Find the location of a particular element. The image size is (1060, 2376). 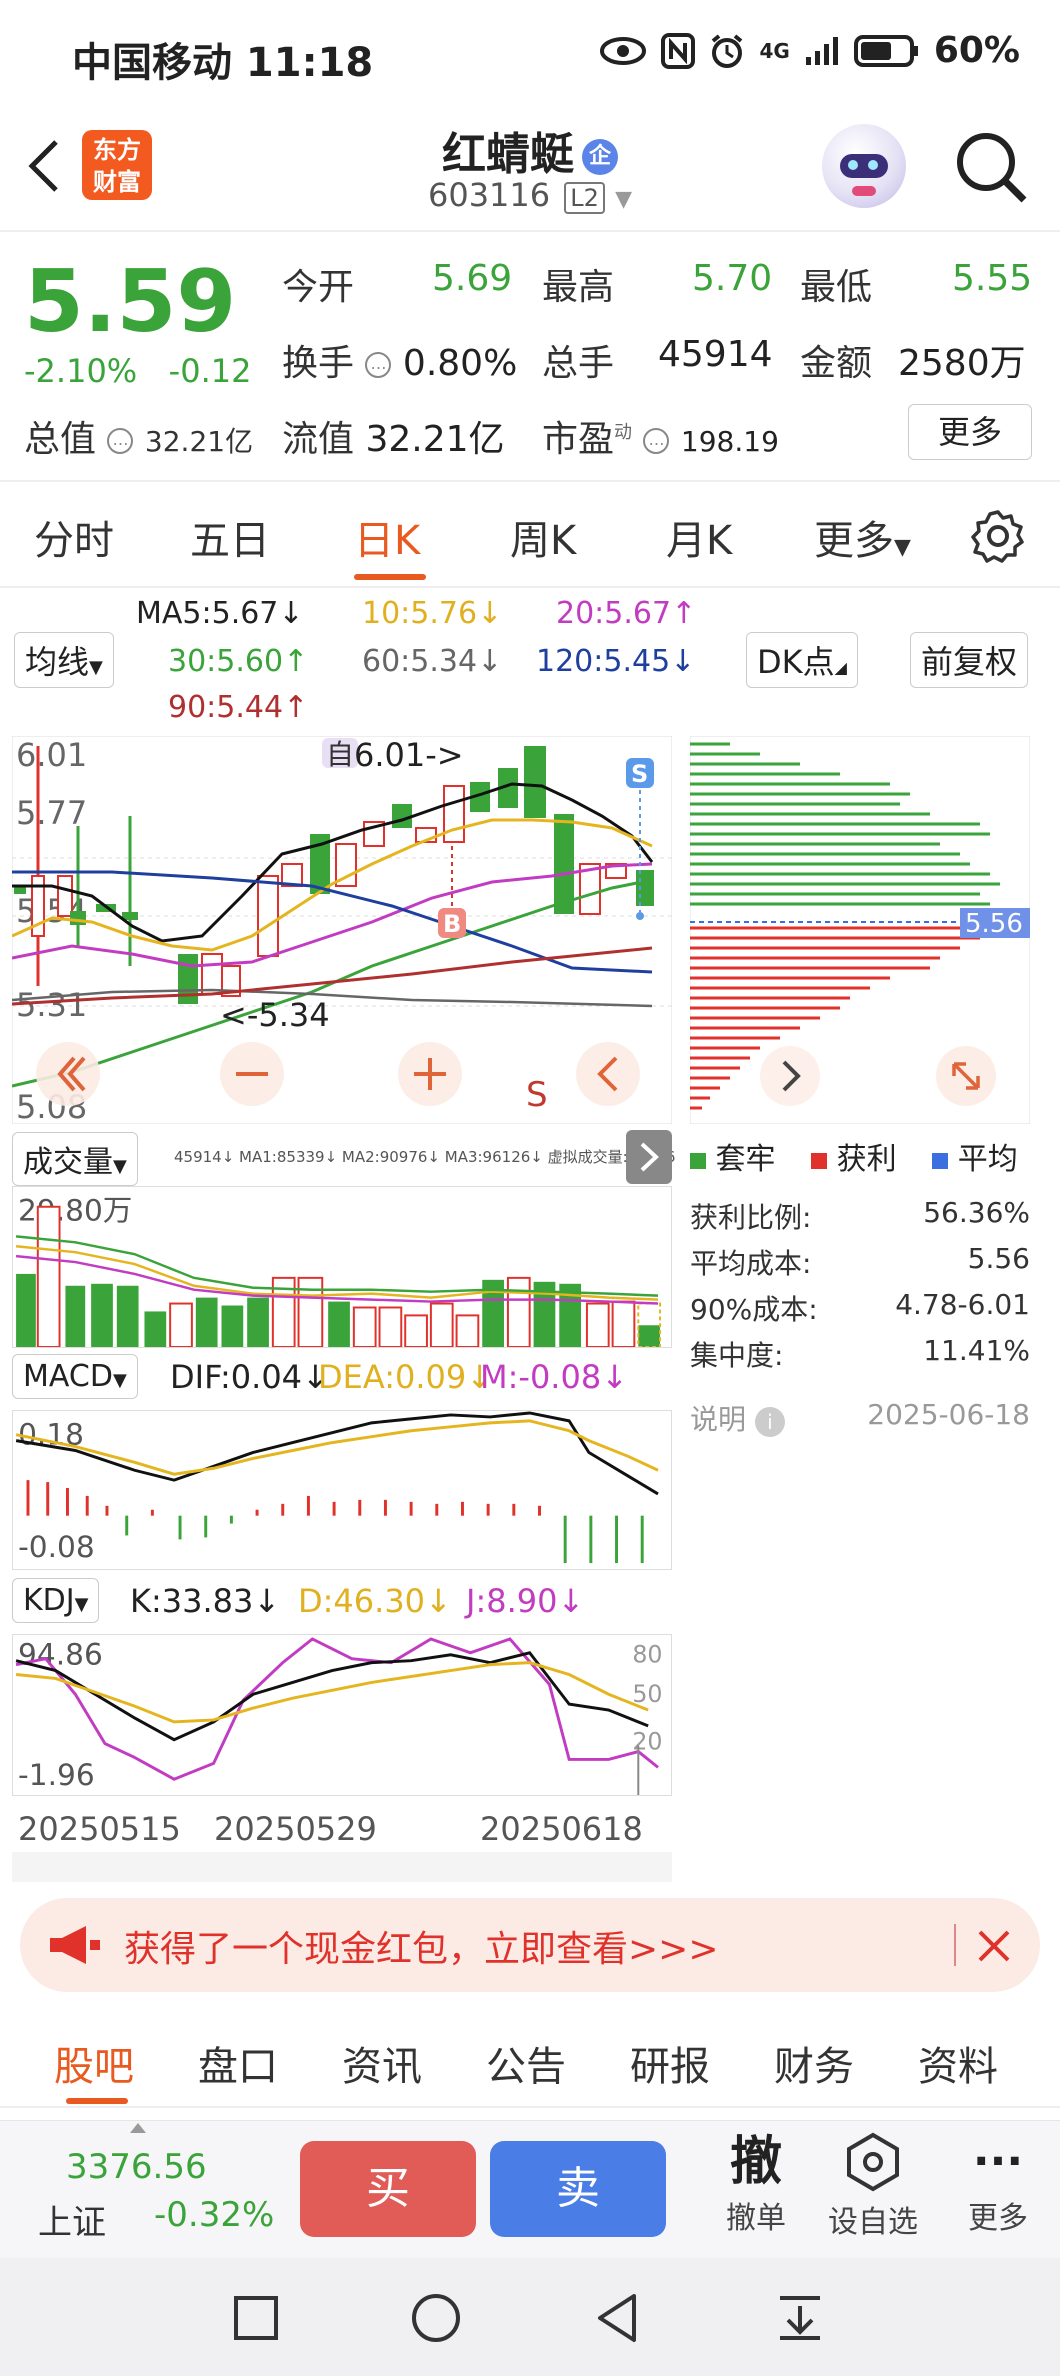

change-row: -2.10% -0.12 is located at coordinates (137, 370).